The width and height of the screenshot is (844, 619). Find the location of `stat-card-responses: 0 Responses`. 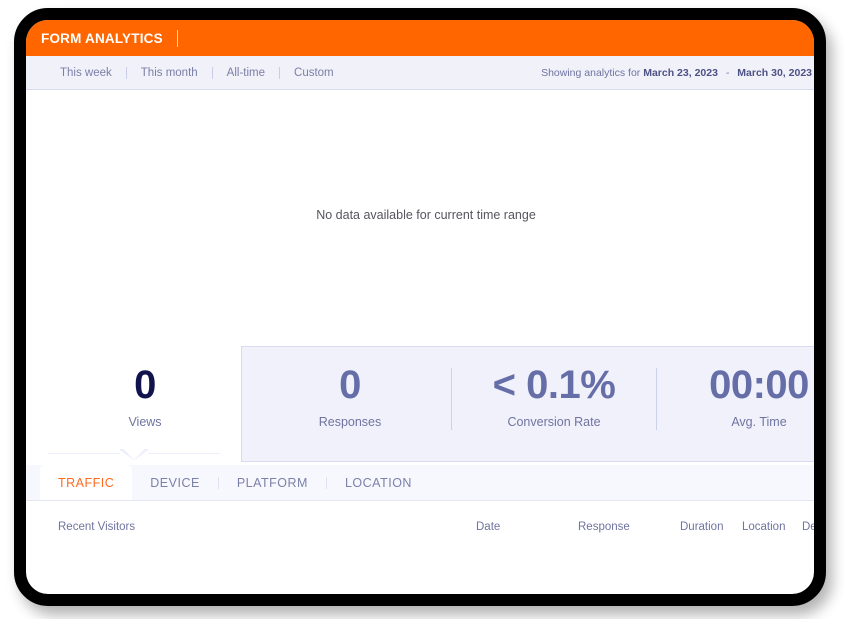

stat-card-responses: 0 Responses is located at coordinates (350, 395).